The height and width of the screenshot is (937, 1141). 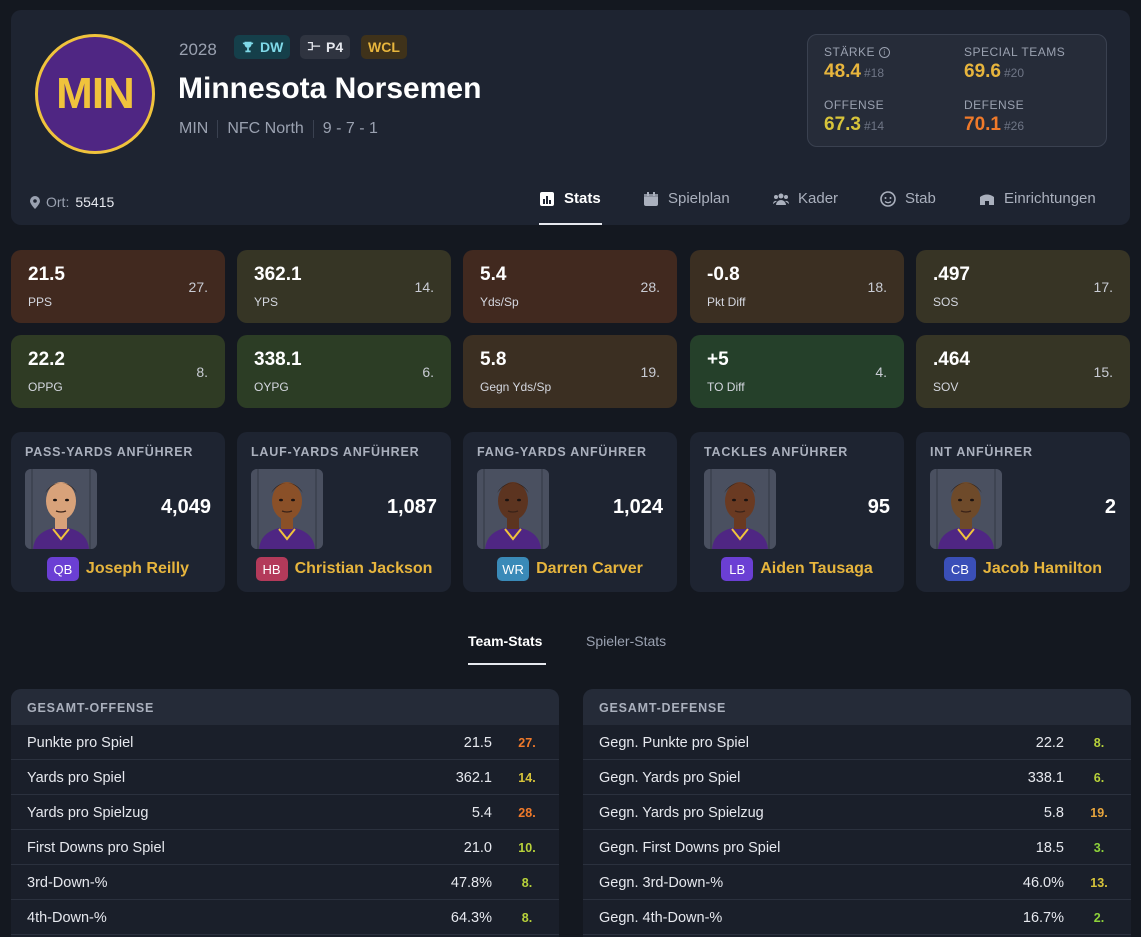 What do you see at coordinates (1023, 512) in the screenshot?
I see `leader-card-interceptions: INT ANFÜHRER 2 CB Jacob Hamilton` at bounding box center [1023, 512].